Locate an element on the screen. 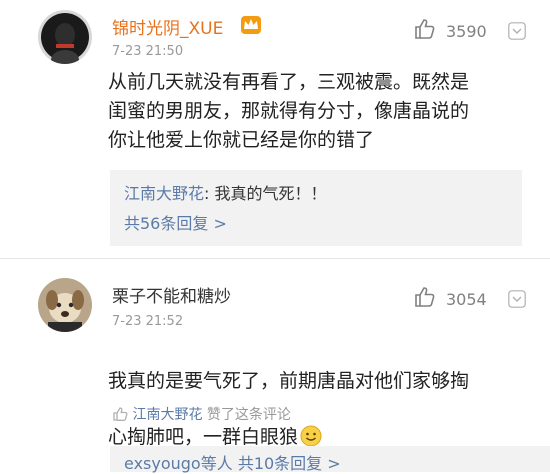  like-button: 3054 is located at coordinates (450, 299).